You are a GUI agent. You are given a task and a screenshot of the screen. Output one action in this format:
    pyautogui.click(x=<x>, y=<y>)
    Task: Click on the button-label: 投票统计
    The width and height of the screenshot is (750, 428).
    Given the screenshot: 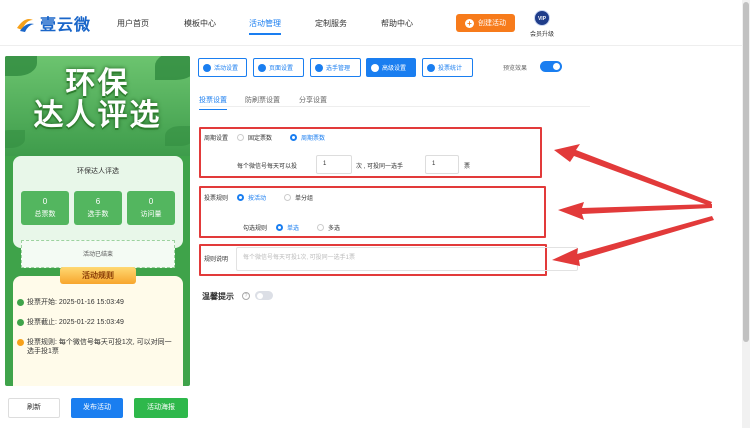 What is the action you would take?
    pyautogui.click(x=450, y=69)
    